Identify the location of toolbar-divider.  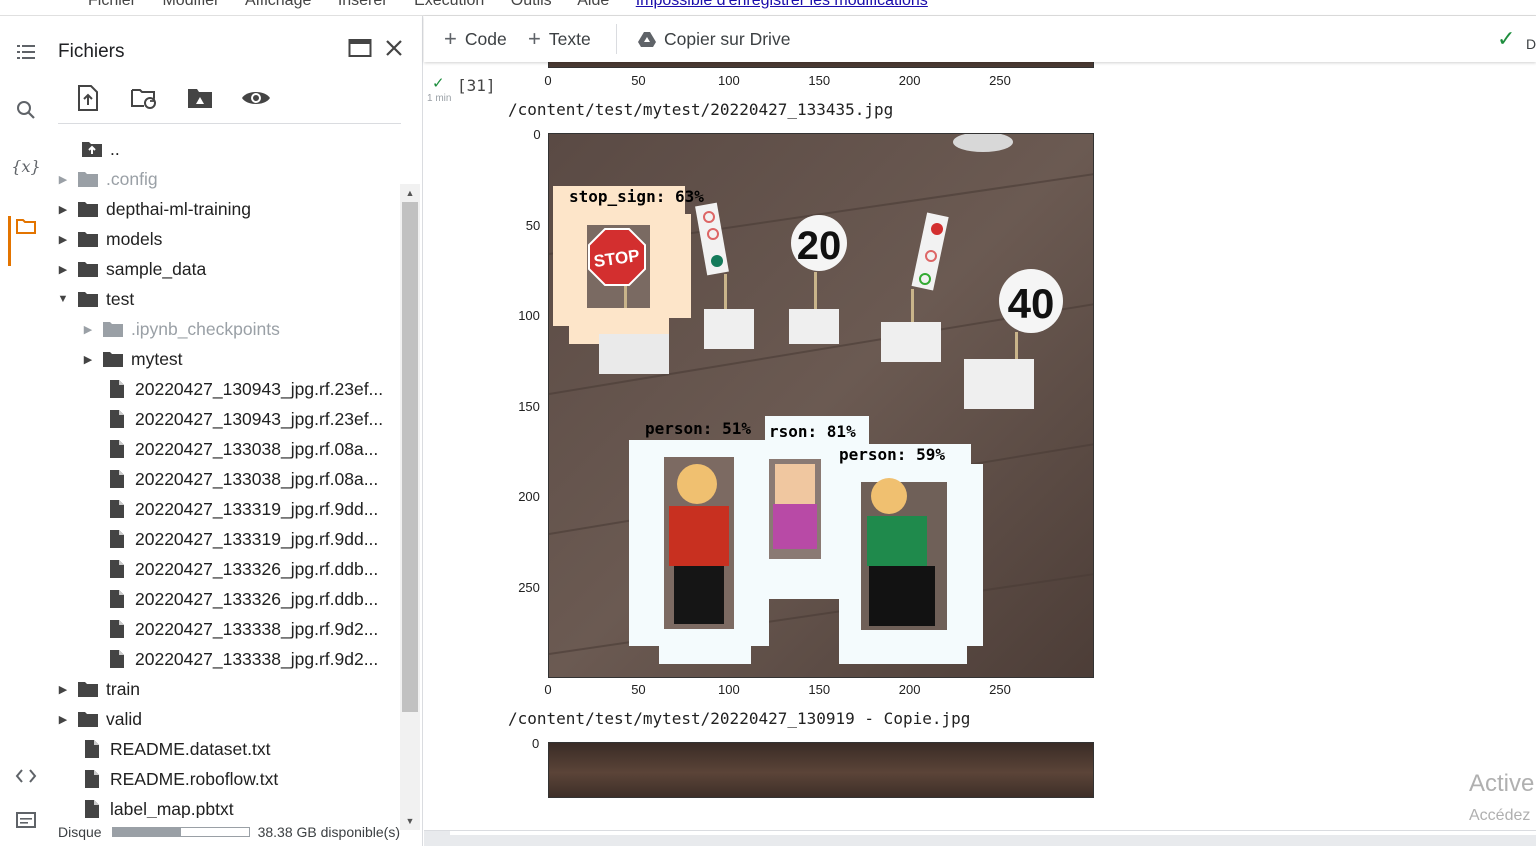
(229, 123).